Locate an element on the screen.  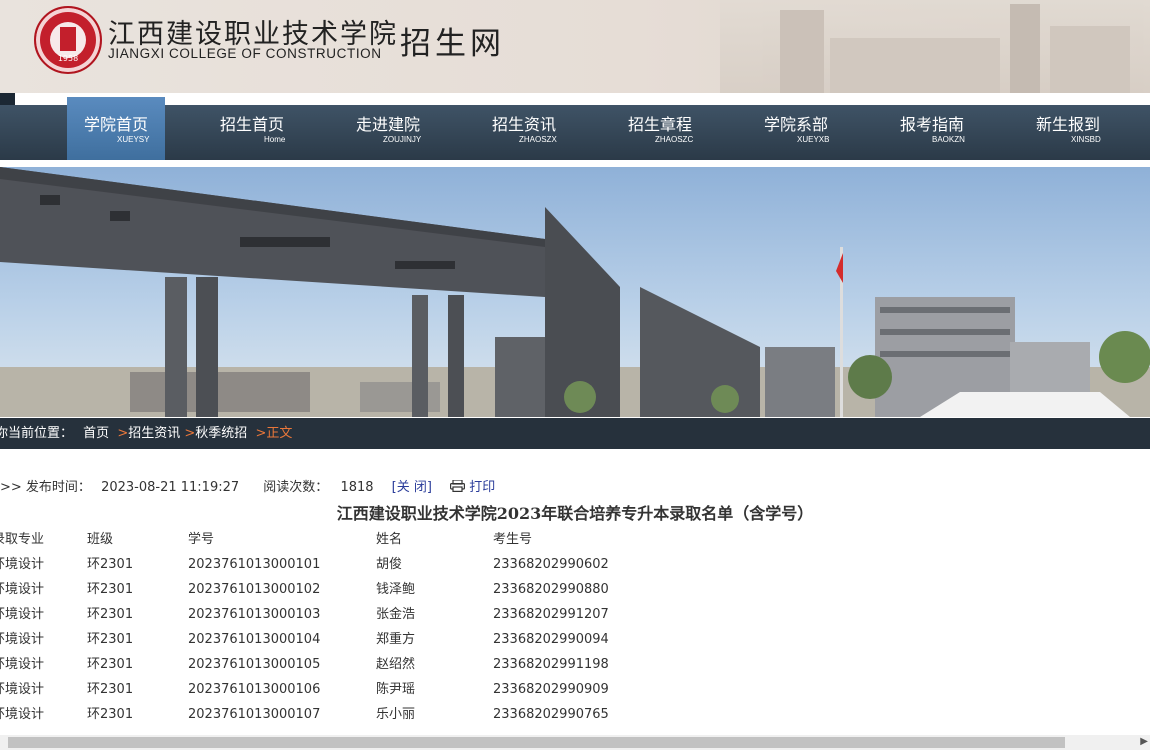
cell-exam-no: 23368202990094 is located at coordinates (551, 639).